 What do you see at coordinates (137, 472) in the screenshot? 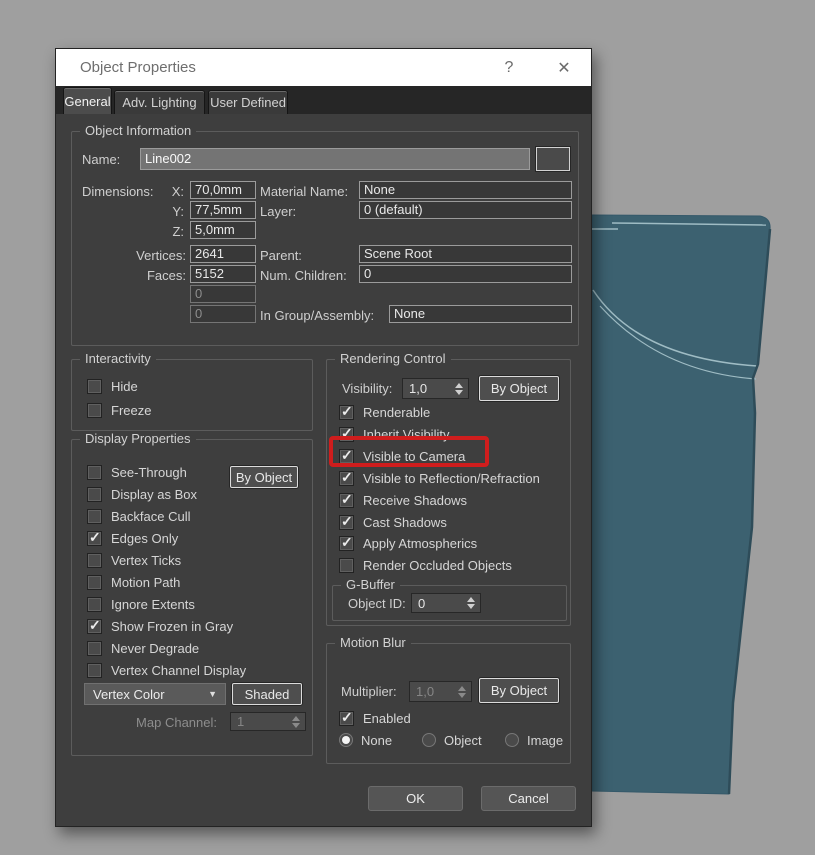
I see `checkbox-see-through: See-Through` at bounding box center [137, 472].